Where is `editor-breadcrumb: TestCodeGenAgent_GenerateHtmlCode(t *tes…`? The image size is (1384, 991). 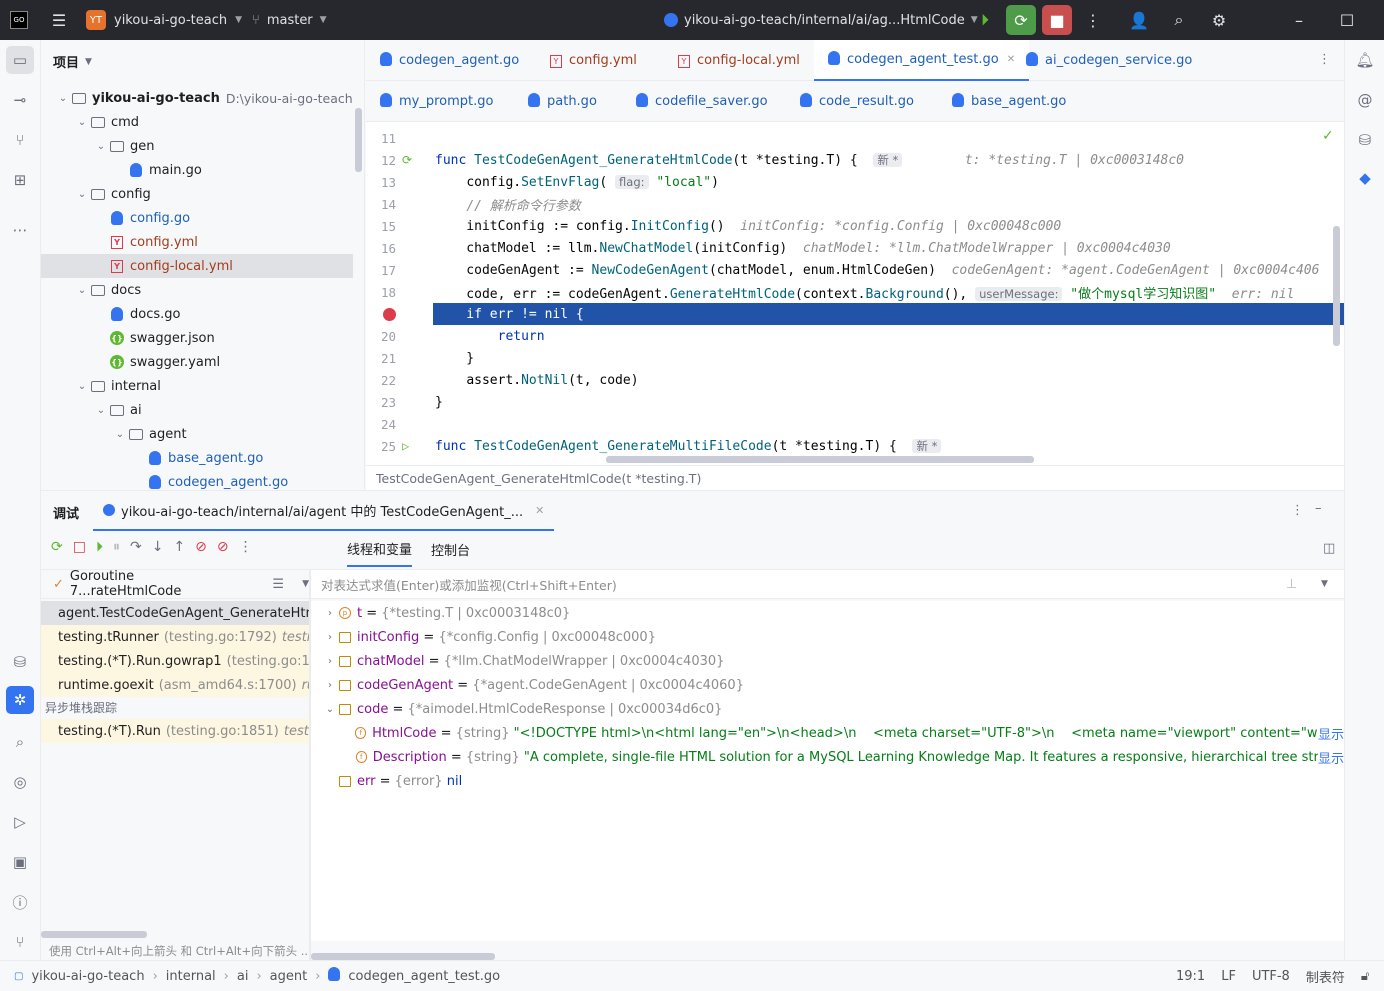 editor-breadcrumb: TestCodeGenAgent_GenerateHtmlCode(t *tes… is located at coordinates (855, 477).